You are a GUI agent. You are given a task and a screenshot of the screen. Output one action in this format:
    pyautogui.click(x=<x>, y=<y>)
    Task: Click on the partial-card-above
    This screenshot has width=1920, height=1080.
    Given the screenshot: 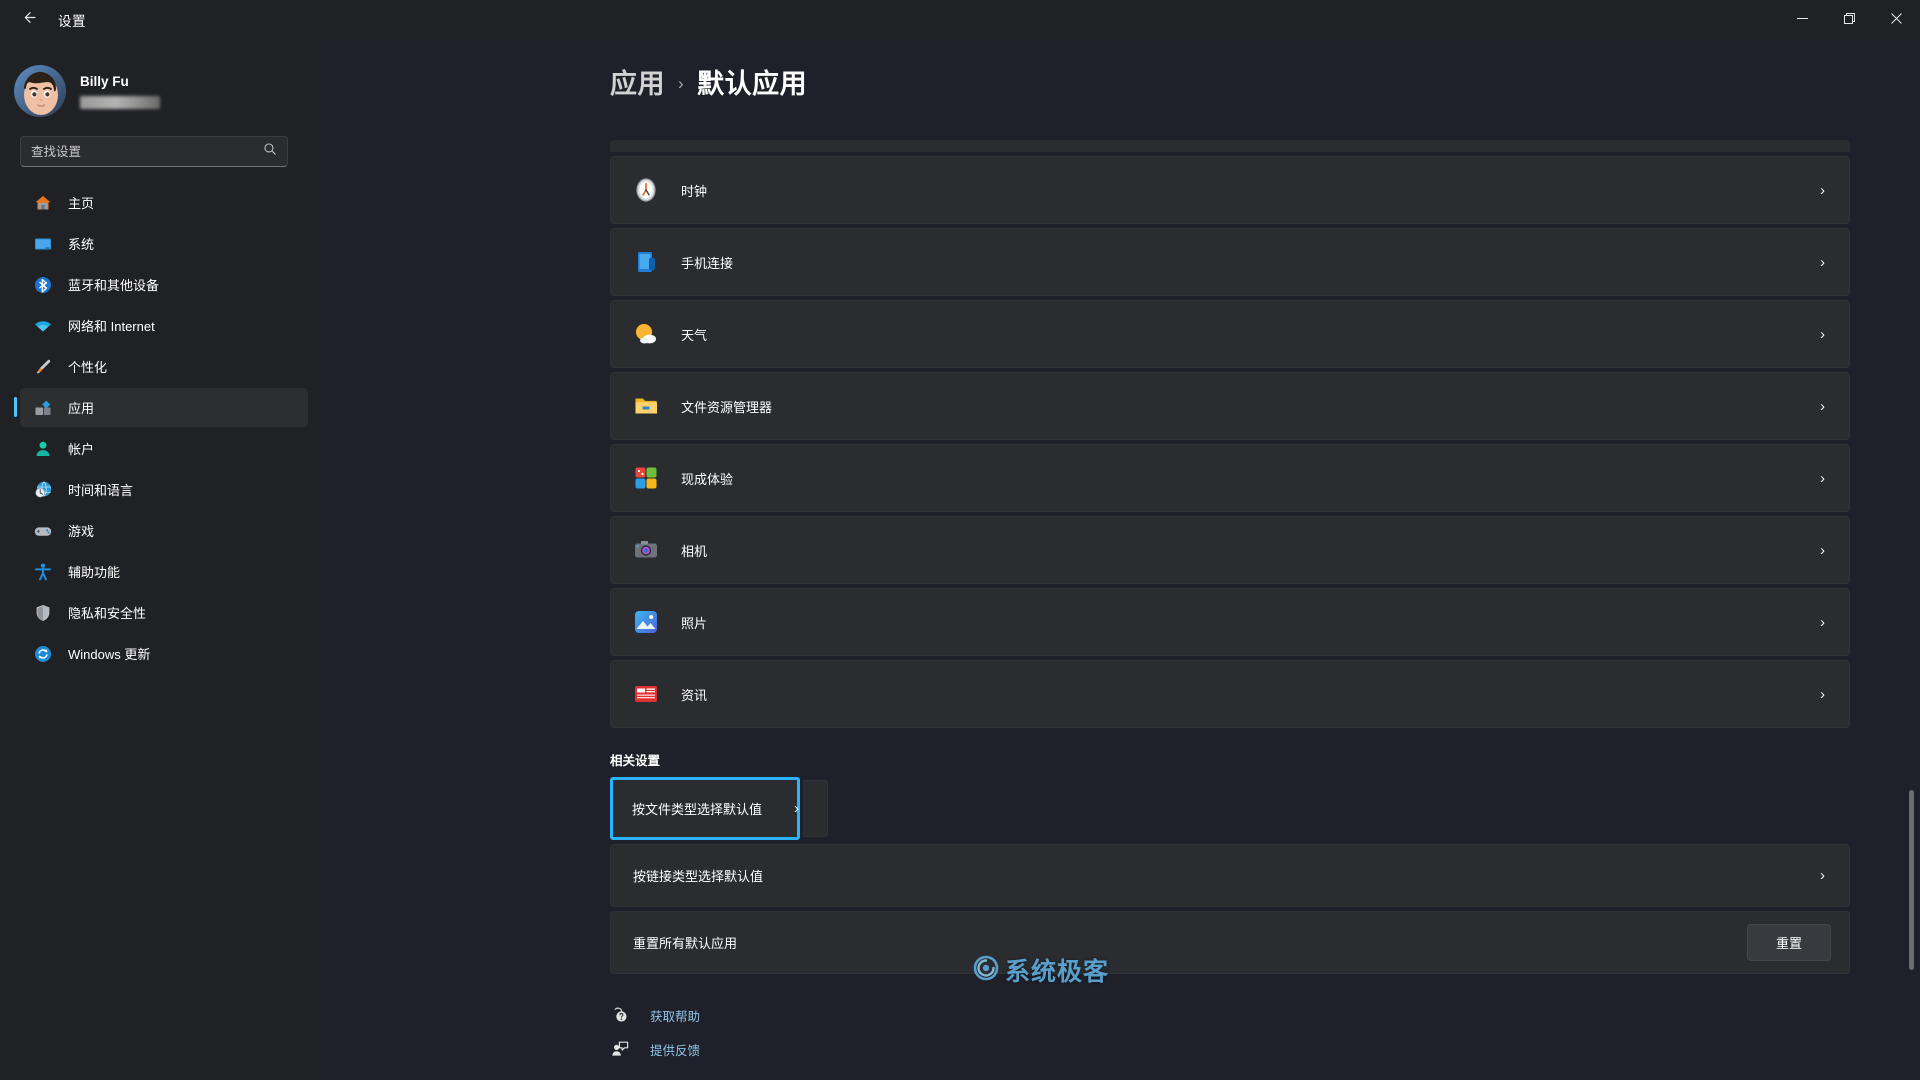 What is the action you would take?
    pyautogui.click(x=1230, y=146)
    